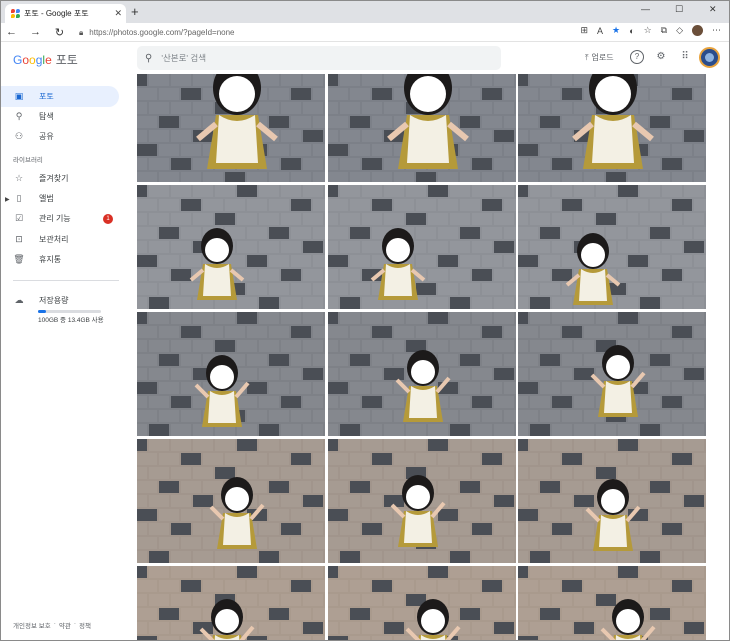  What do you see at coordinates (713, 9) in the screenshot?
I see `close-window-button: ✕` at bounding box center [713, 9].